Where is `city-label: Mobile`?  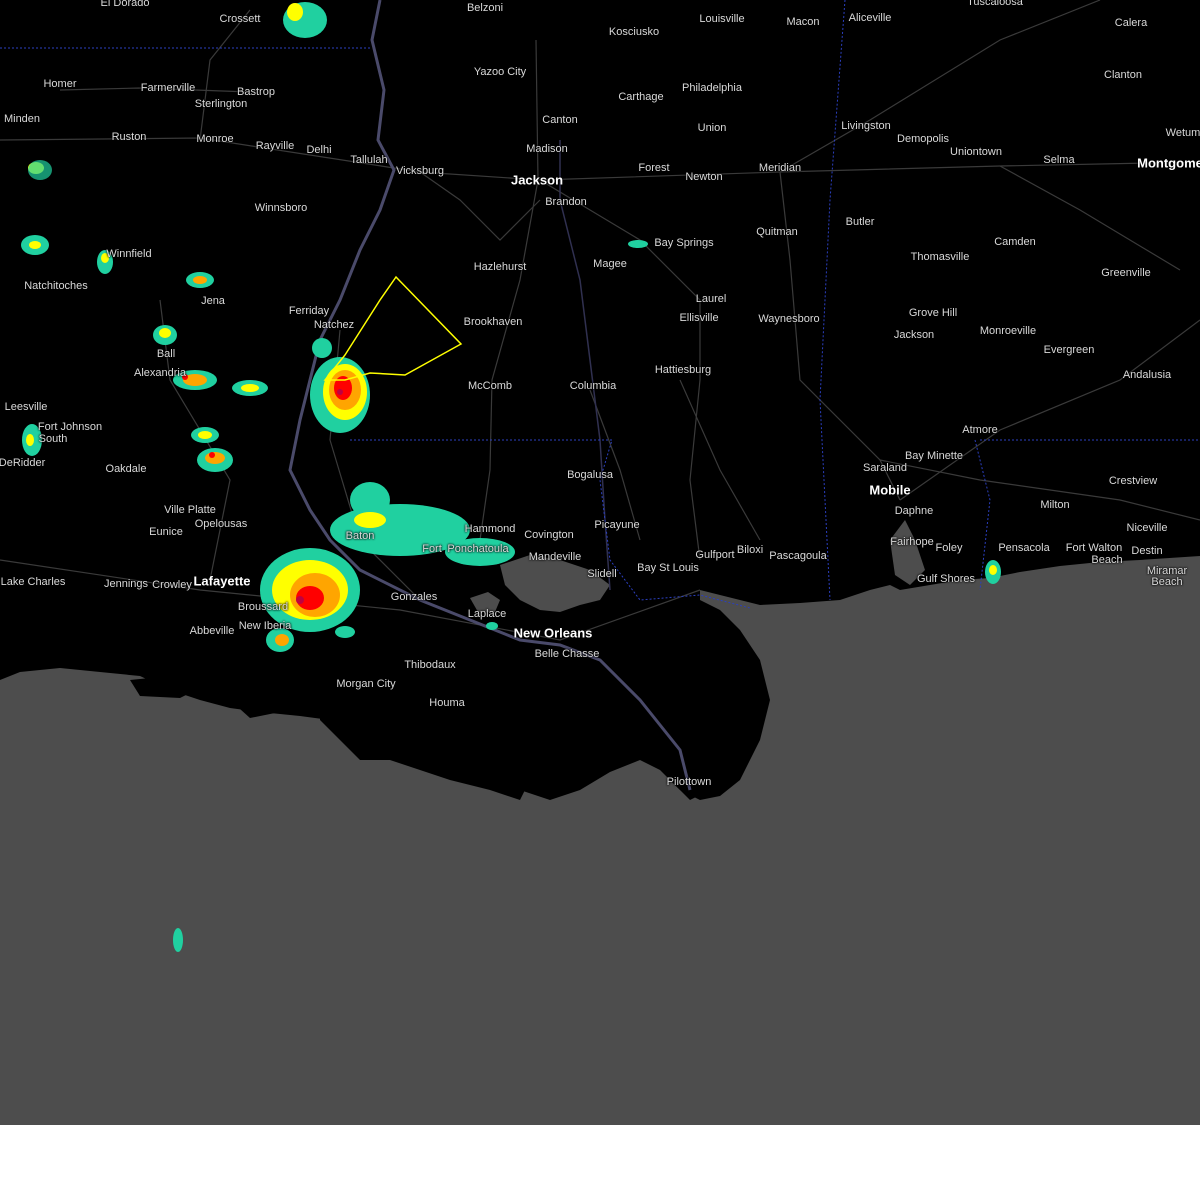
city-label: Mobile is located at coordinates (890, 490).